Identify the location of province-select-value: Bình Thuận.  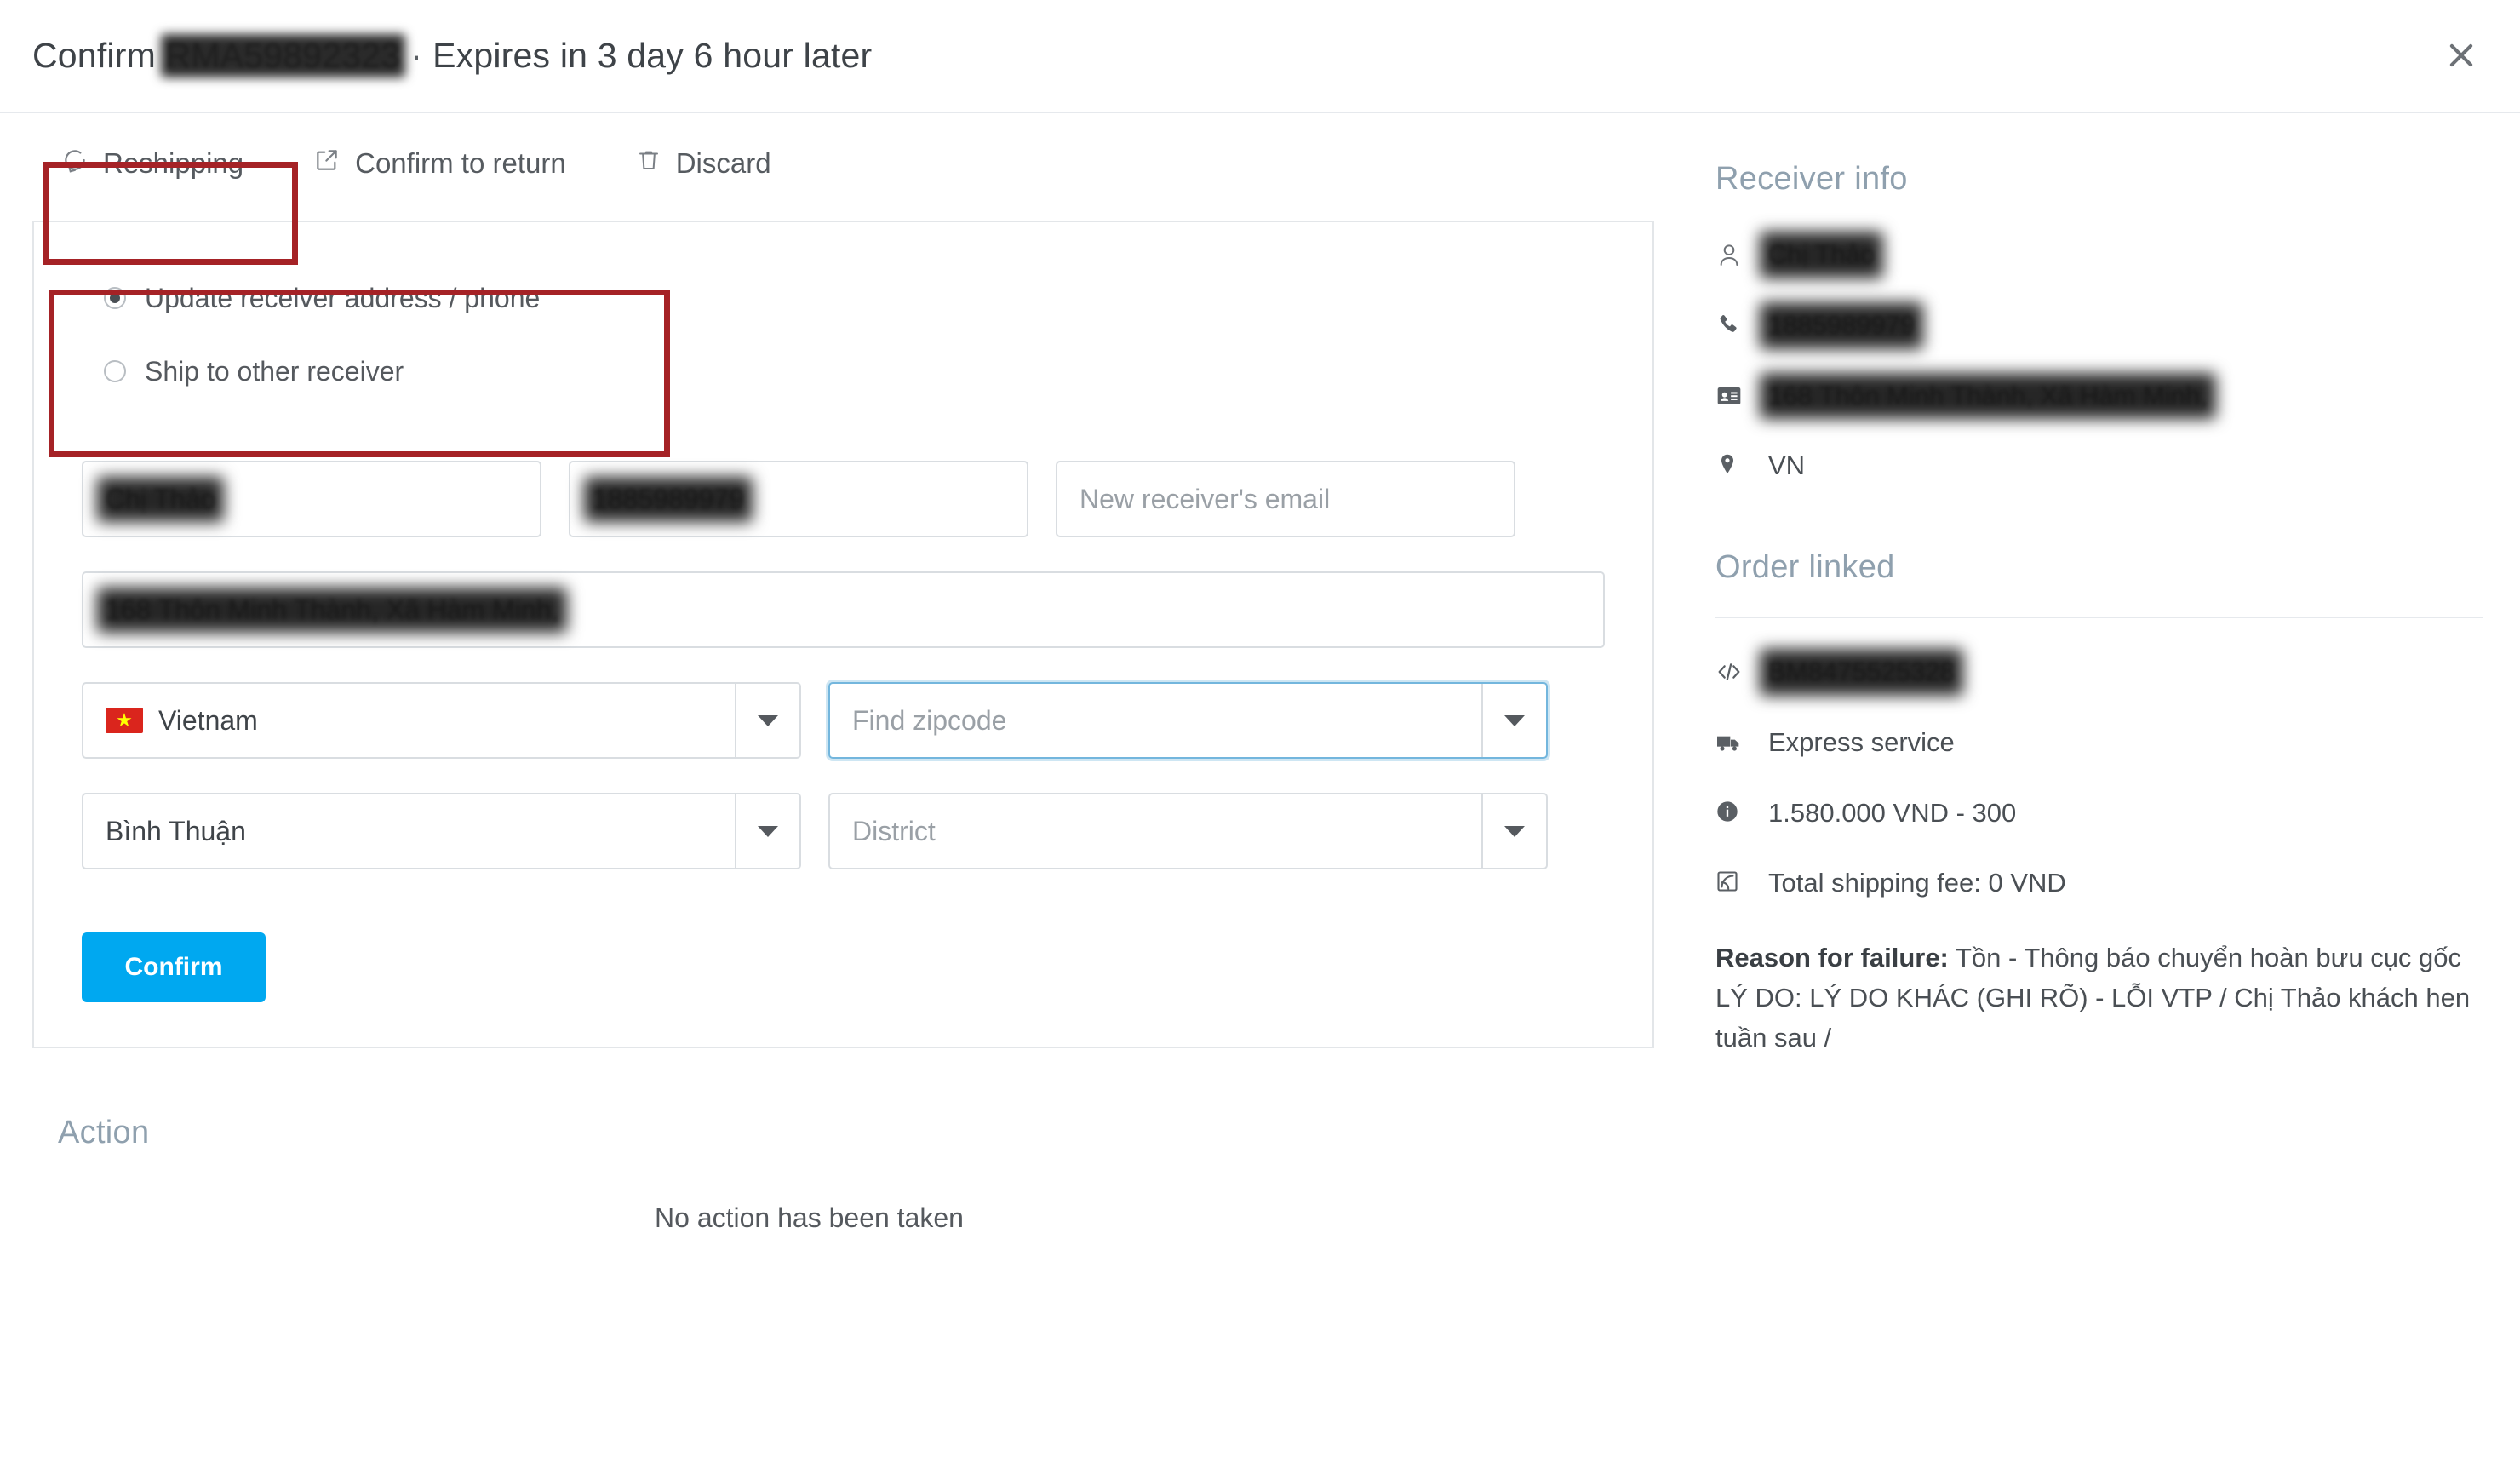
(176, 831).